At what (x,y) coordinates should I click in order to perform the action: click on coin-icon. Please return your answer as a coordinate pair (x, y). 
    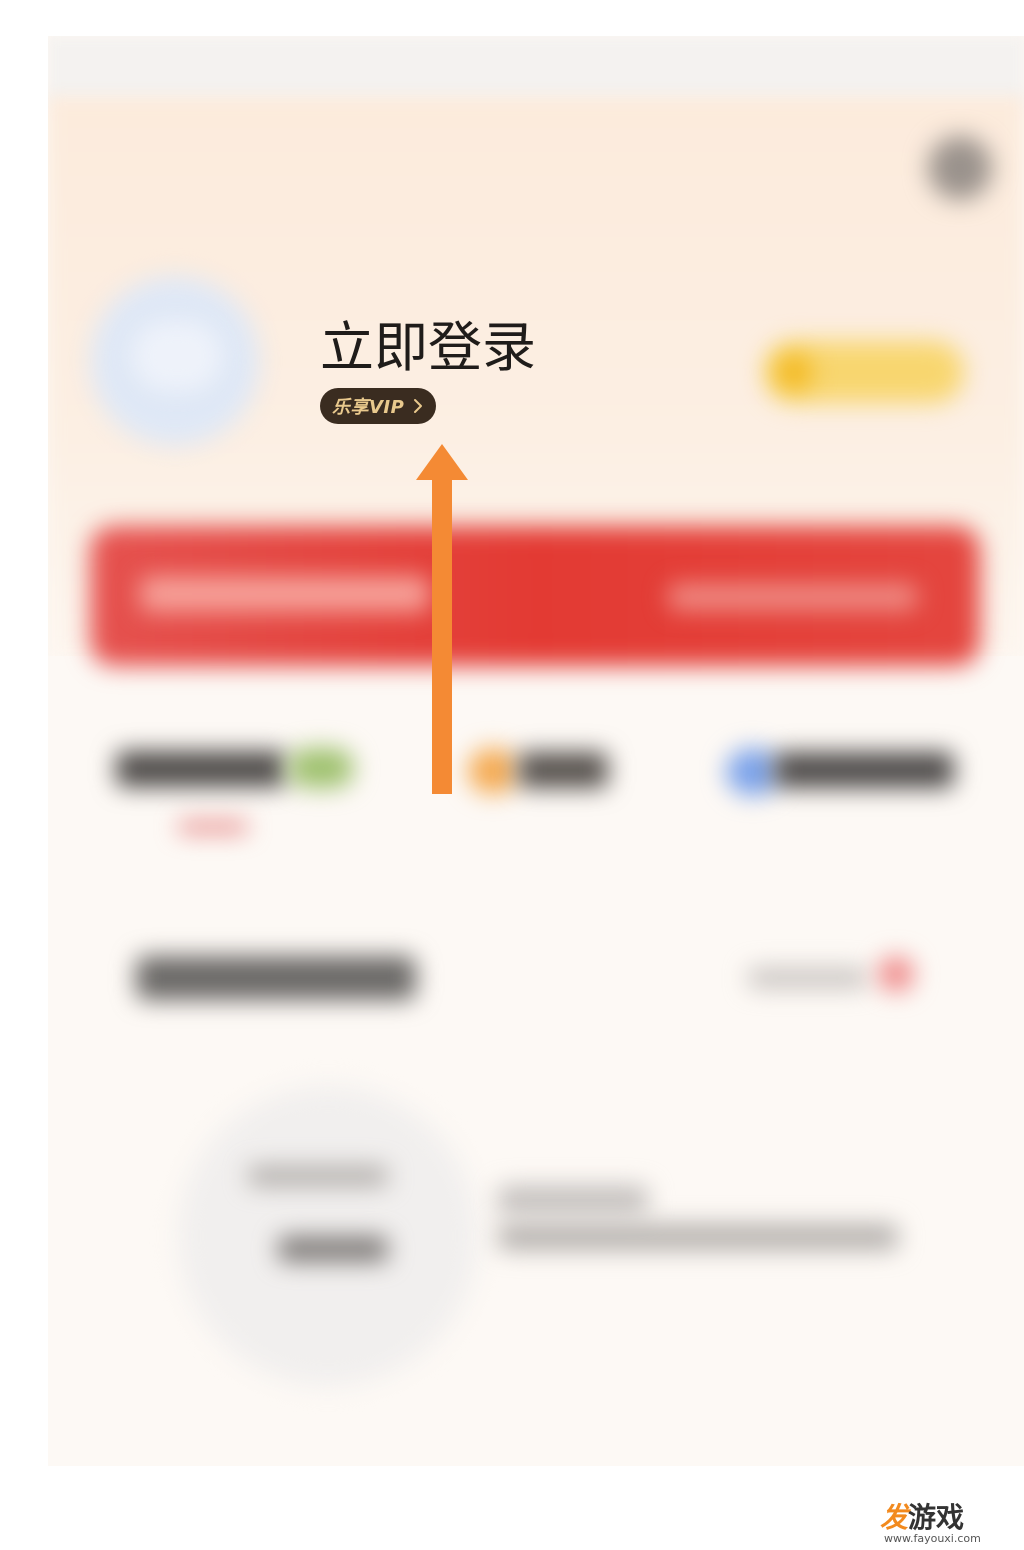
    Looking at the image, I should click on (794, 372).